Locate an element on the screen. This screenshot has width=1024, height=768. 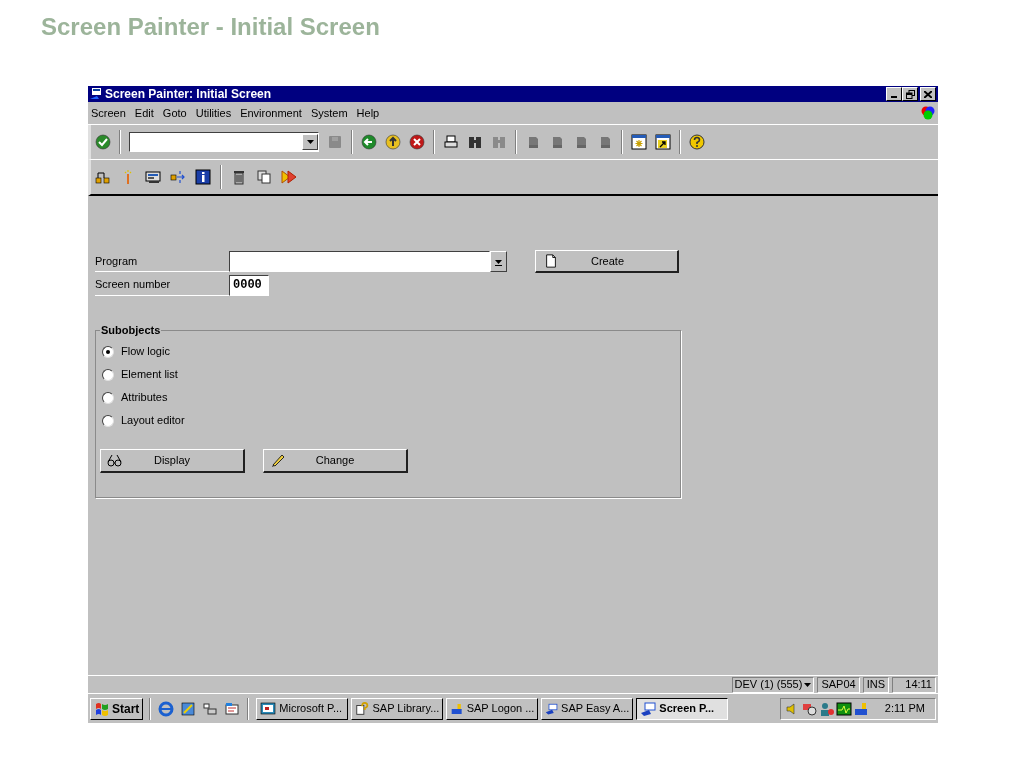
flow-arrows-icon is located at coordinates (178, 177).